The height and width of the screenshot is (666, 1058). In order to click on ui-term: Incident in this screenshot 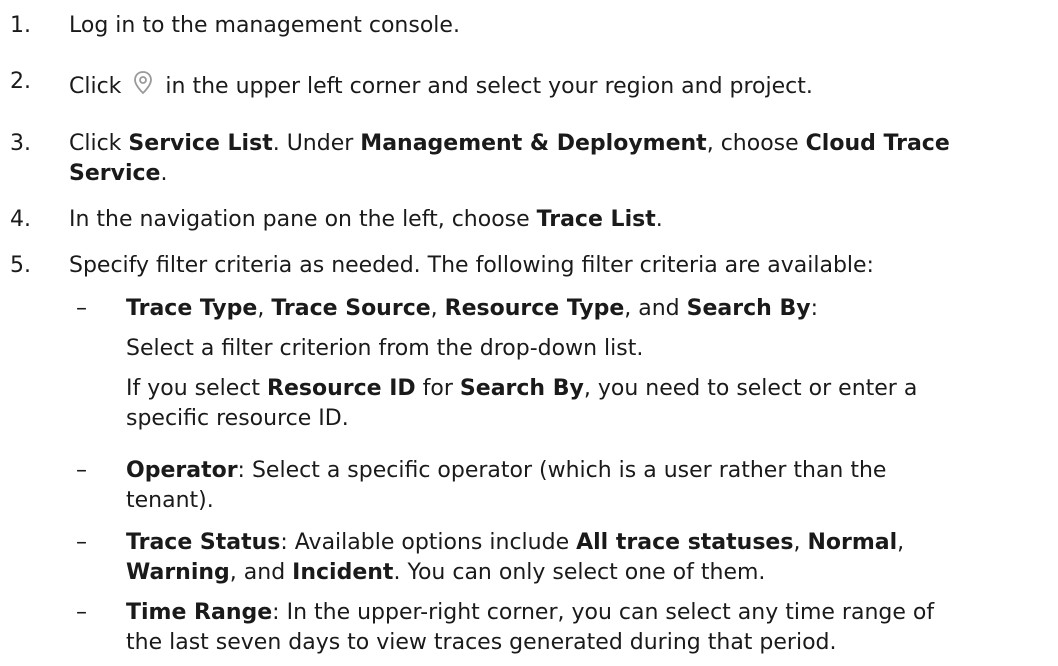, I will do `click(343, 572)`.